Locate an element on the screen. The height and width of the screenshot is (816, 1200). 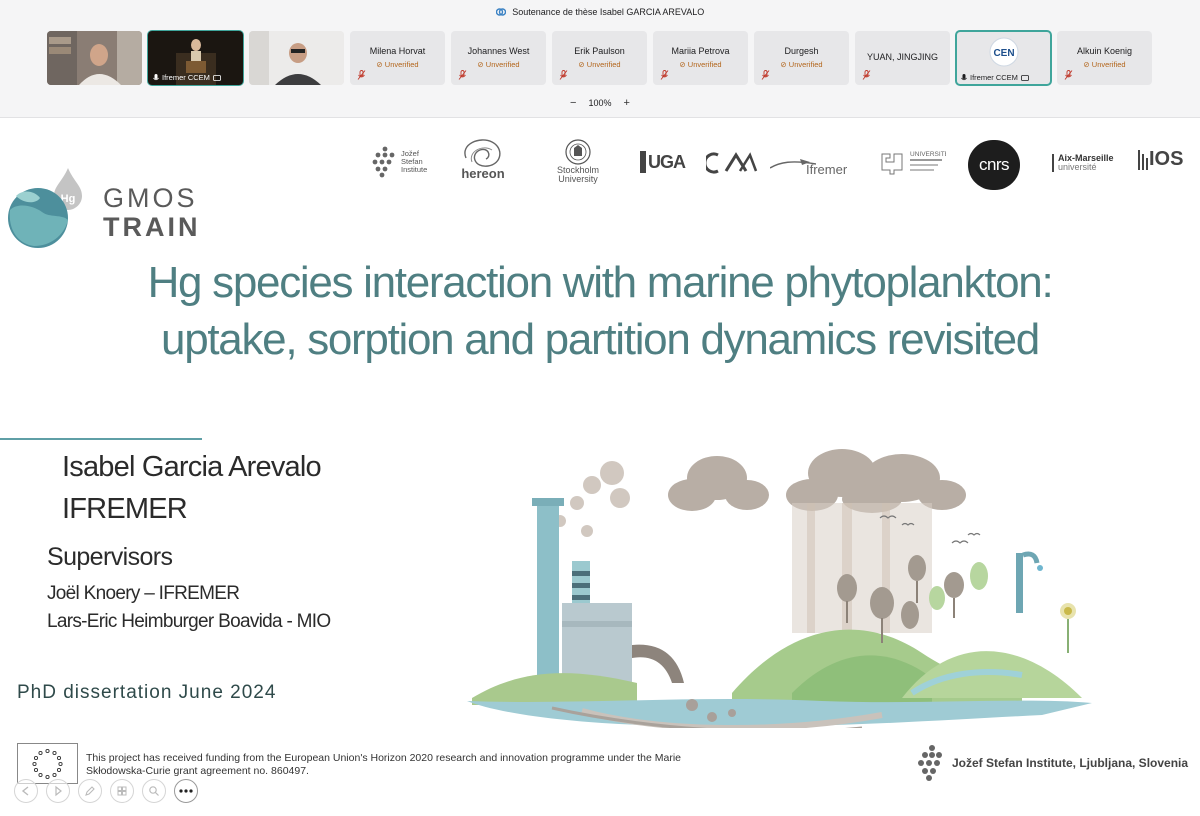
gmos-train-logo-icon: Hg is located at coordinates (45, 208).